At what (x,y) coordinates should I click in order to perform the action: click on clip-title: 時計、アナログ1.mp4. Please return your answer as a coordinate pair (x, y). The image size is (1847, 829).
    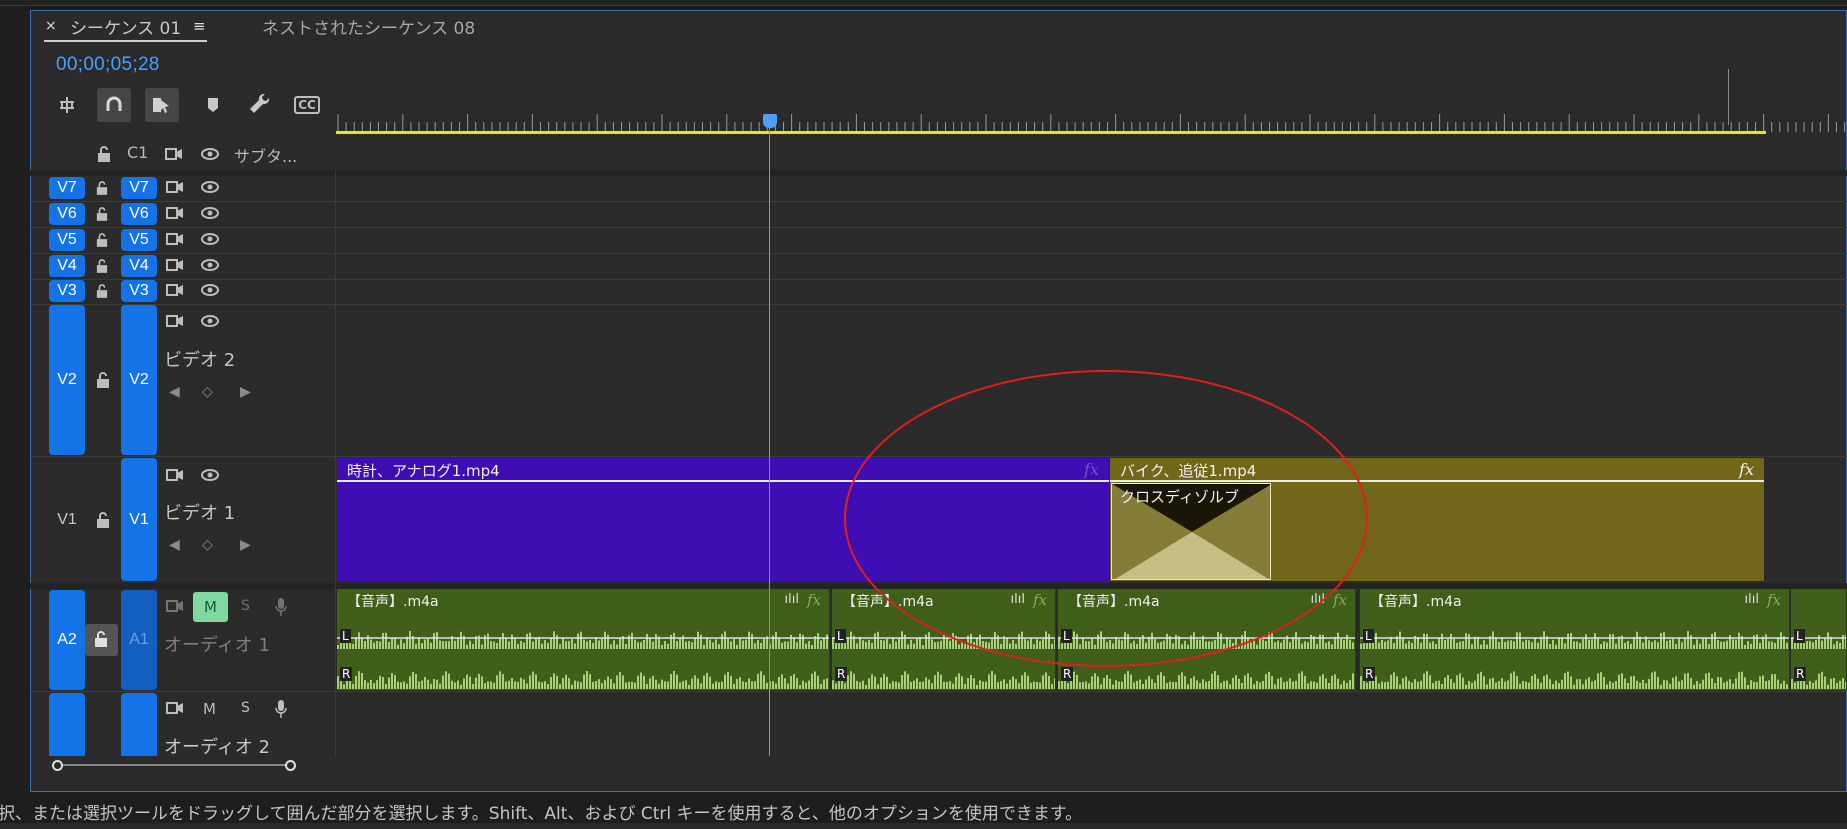
    Looking at the image, I should click on (423, 471).